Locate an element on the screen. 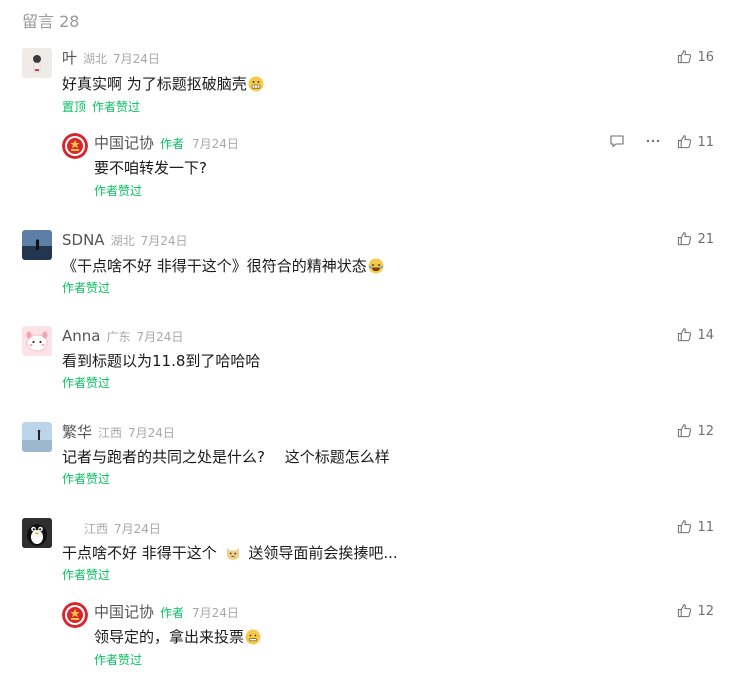 The width and height of the screenshot is (750, 679). comment-bubble-icon is located at coordinates (617, 141).